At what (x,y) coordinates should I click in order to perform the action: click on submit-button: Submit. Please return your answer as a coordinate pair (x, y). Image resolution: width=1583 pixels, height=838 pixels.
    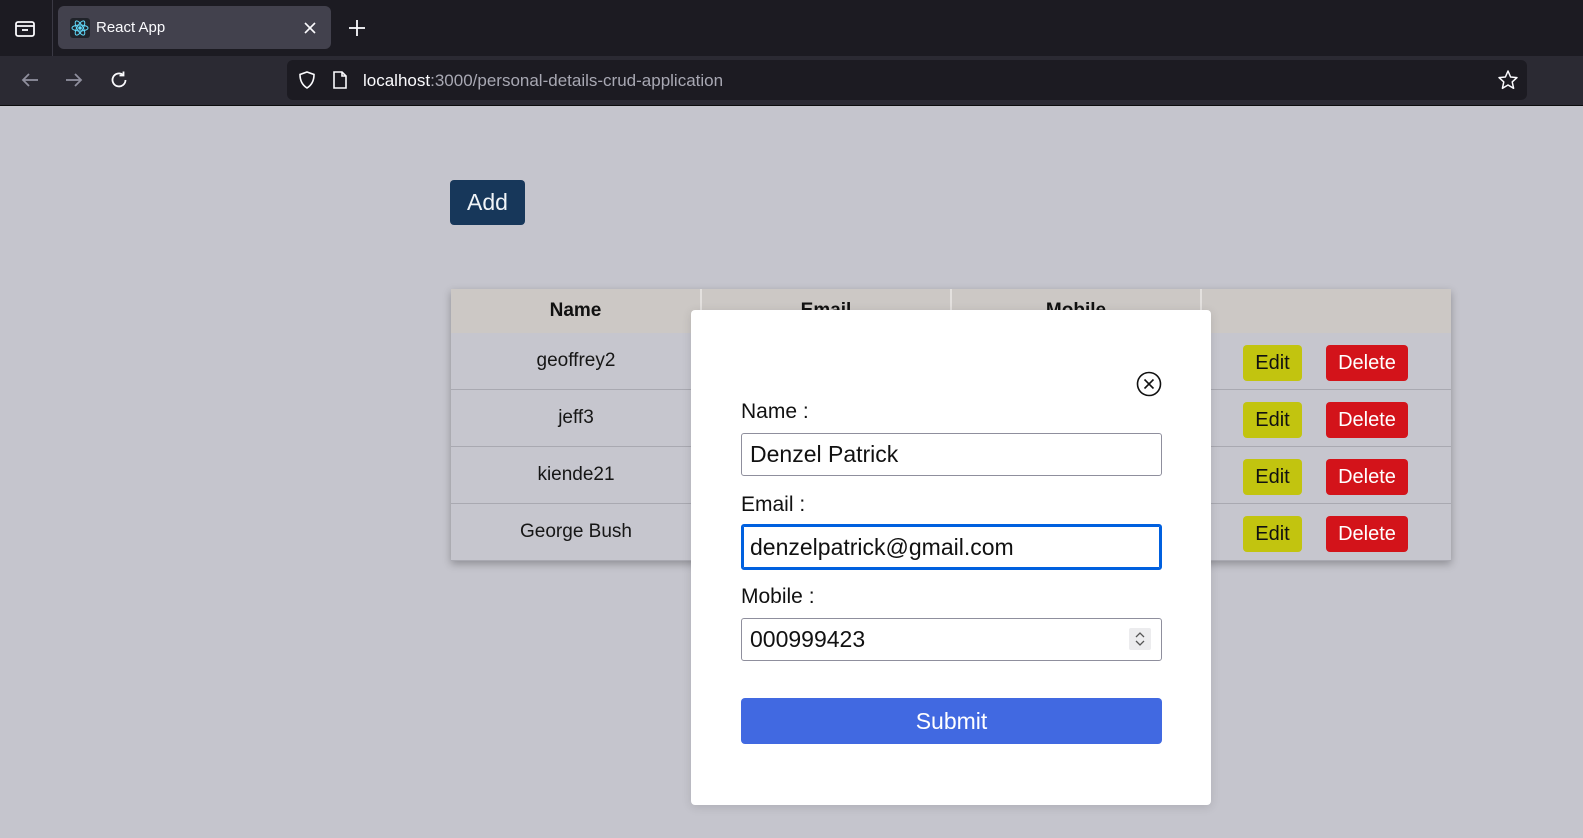
    Looking at the image, I should click on (951, 721).